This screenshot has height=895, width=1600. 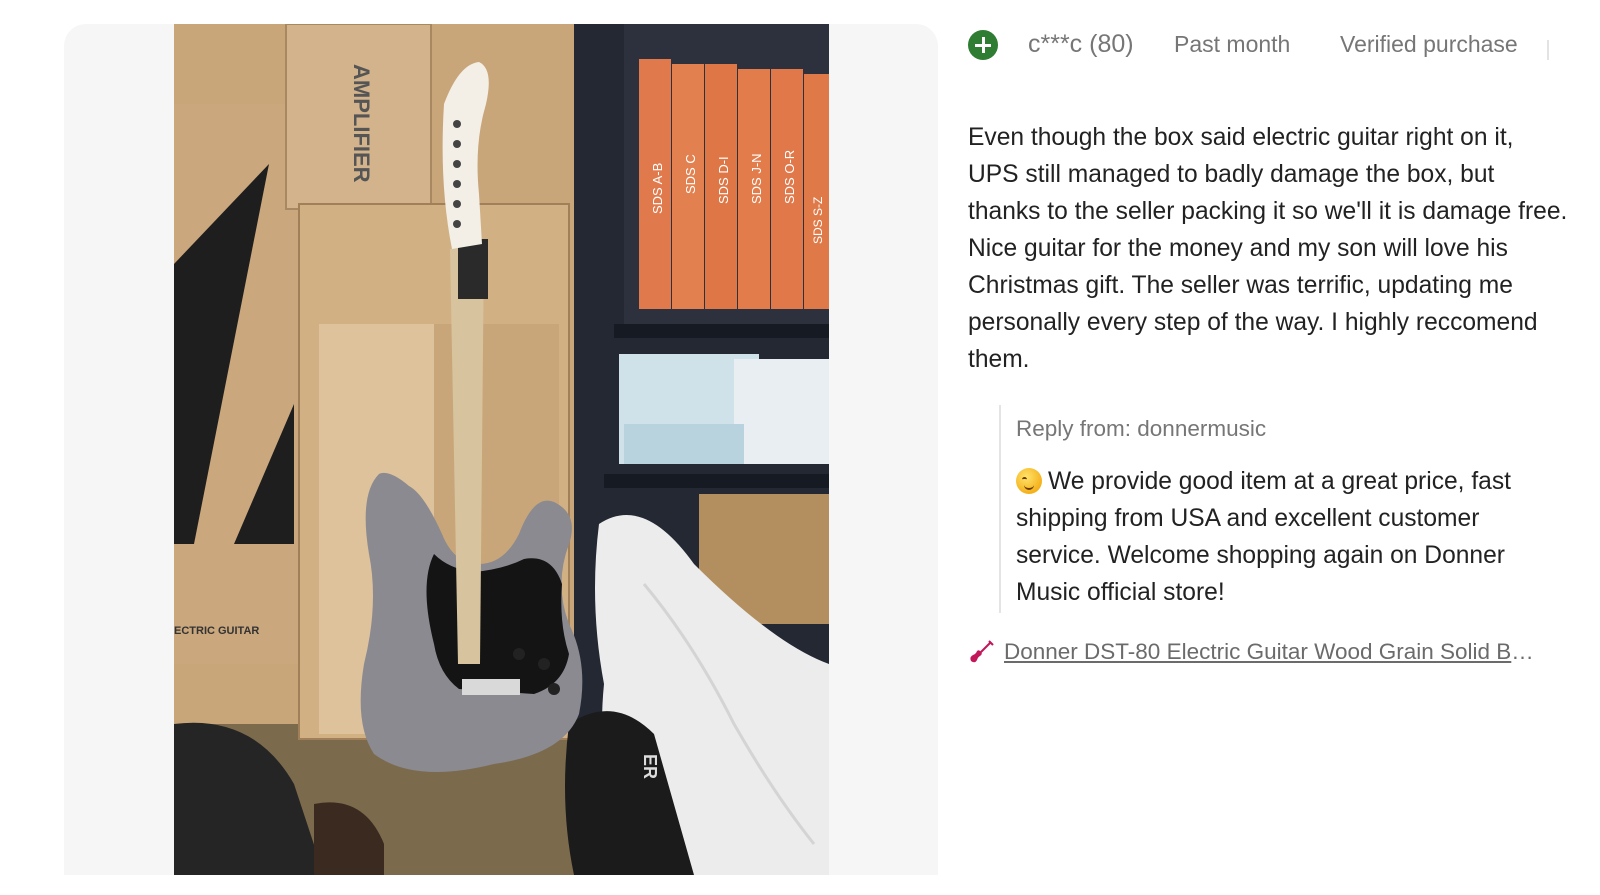 I want to click on bag-text: ER, so click(x=650, y=766).